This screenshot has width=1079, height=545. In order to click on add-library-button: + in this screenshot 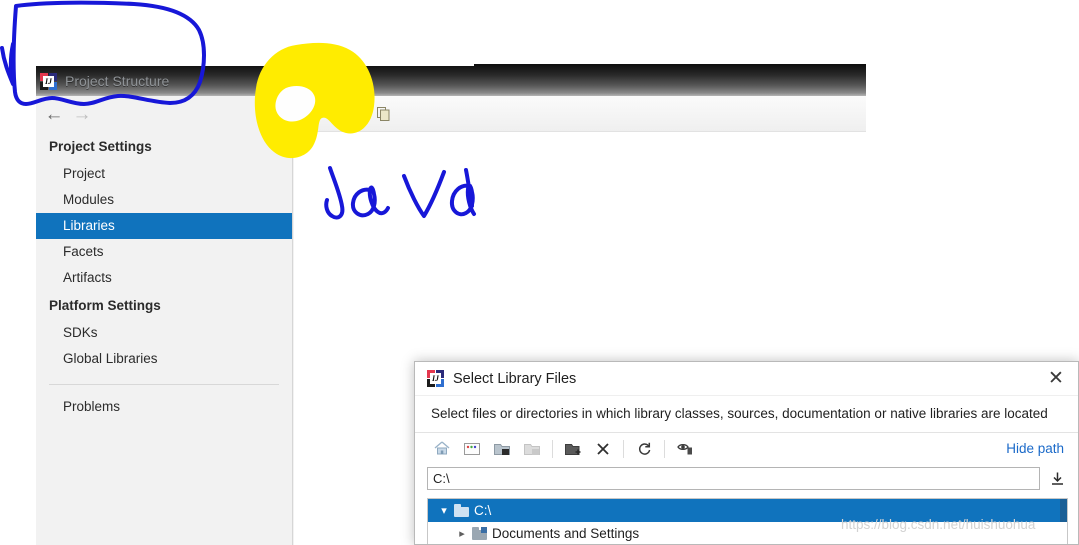, I will do `click(315, 114)`.